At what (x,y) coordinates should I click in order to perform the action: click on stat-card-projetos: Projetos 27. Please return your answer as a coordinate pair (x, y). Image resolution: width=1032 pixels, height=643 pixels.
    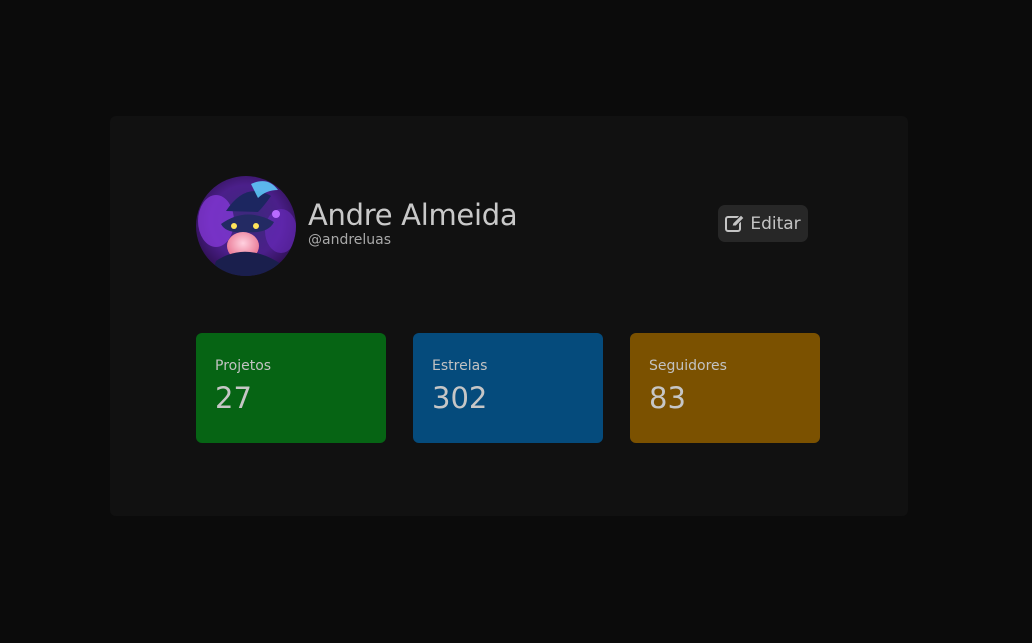
    Looking at the image, I should click on (291, 388).